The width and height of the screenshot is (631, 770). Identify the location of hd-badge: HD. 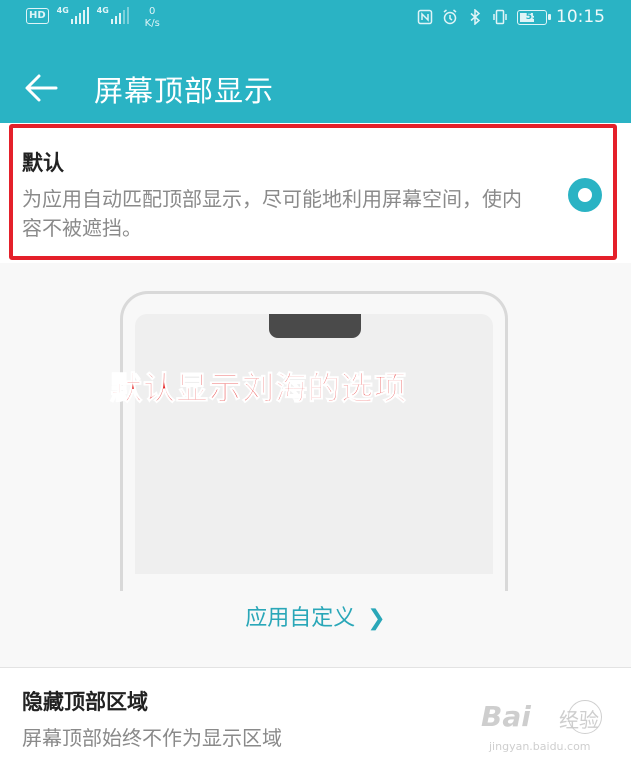
(37, 16).